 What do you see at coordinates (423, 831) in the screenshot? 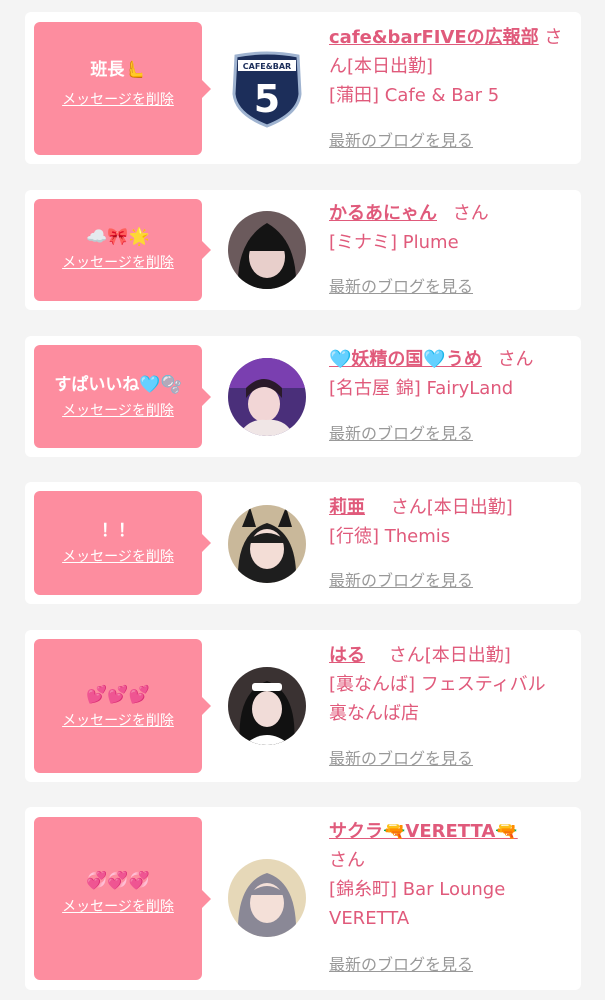
I see `user-name-link: サクラ🔫VERETTA🔫` at bounding box center [423, 831].